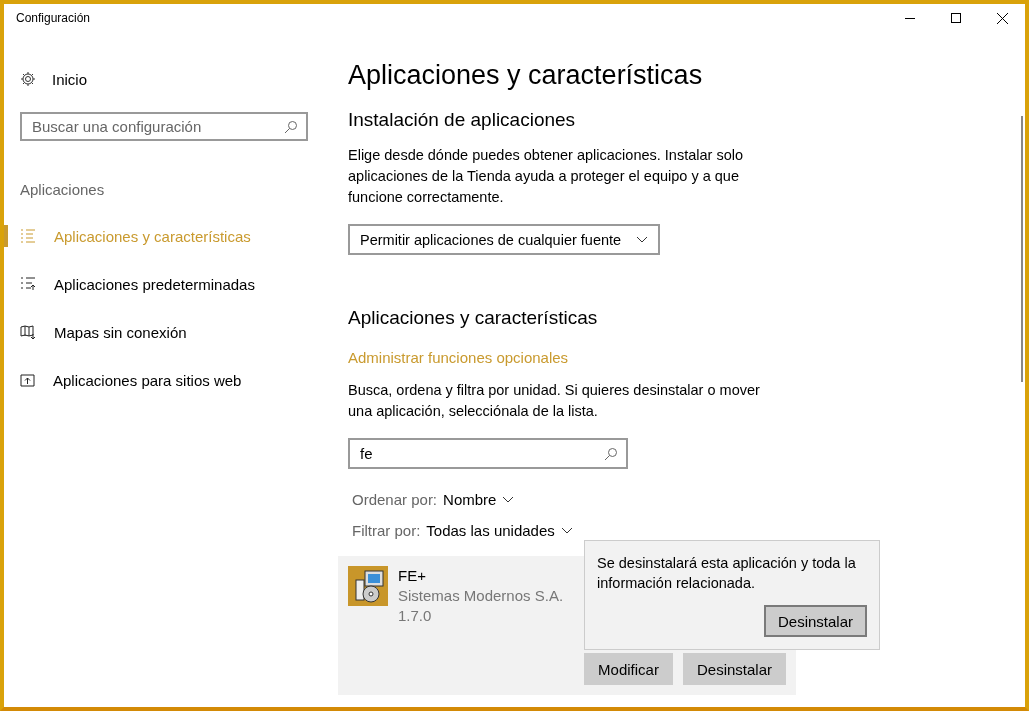  Describe the element at coordinates (546, 176) in the screenshot. I see `description-text: Elige desde dónde puedes obtener aplicaciones. Instalar solo aplicaciones de la Tienda ayuda a proteger el equipo y a que funcione correctamente.` at that location.